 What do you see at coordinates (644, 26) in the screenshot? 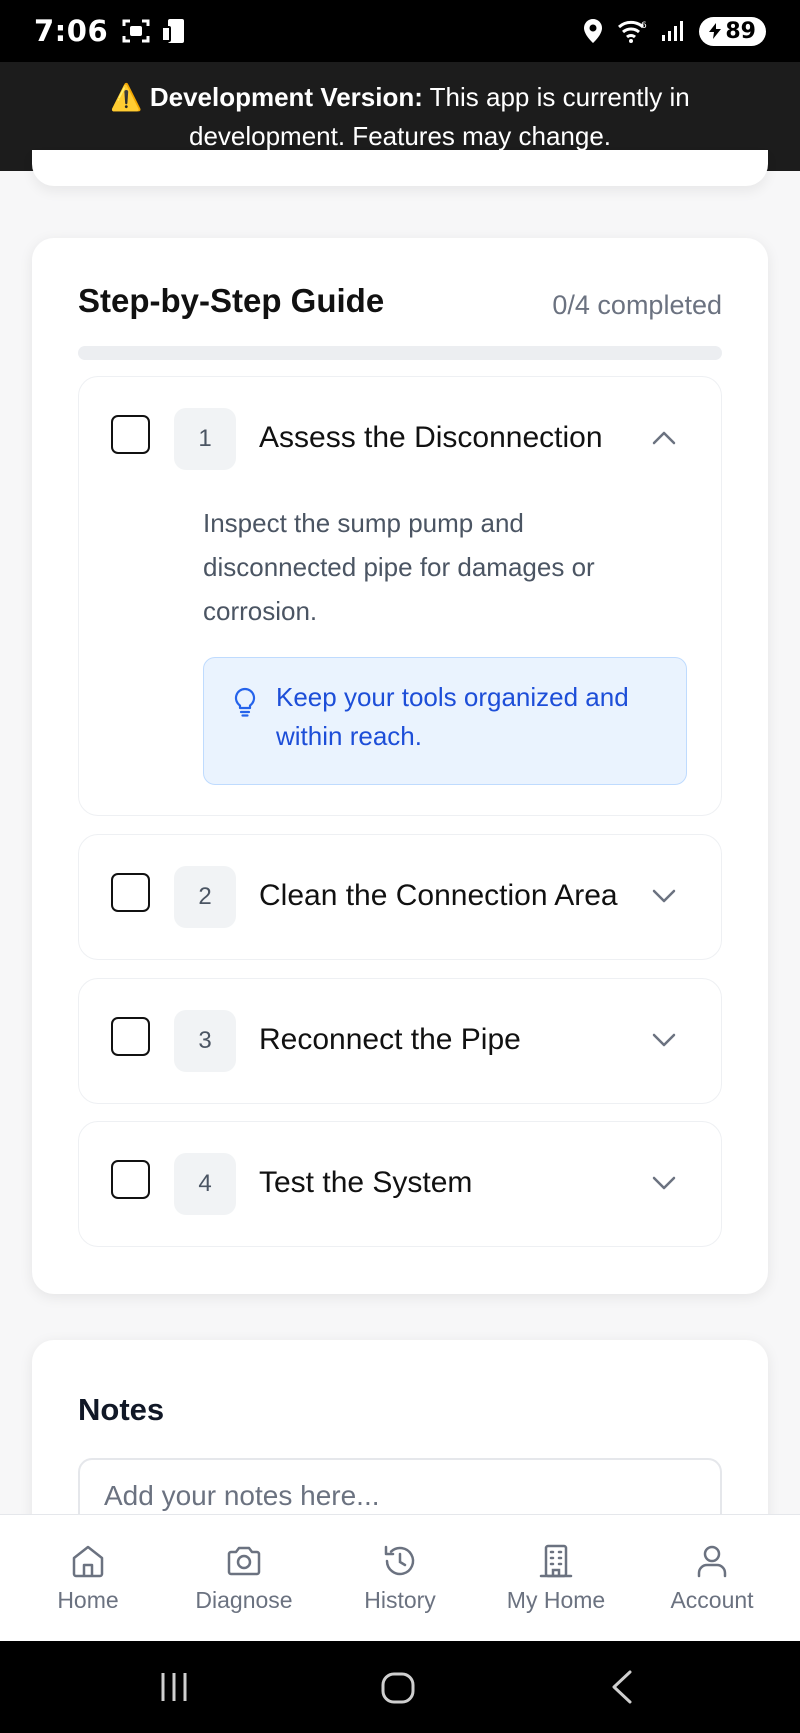
I see `svg-text: 6` at bounding box center [644, 26].